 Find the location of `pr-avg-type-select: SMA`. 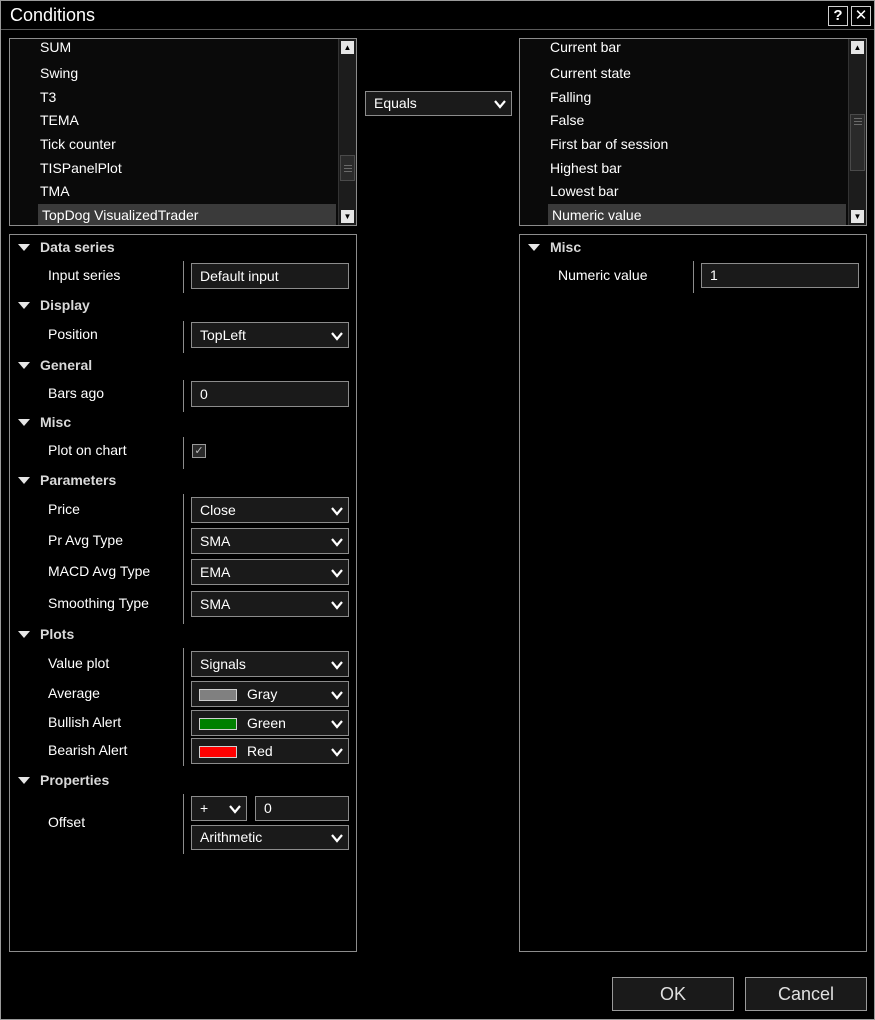

pr-avg-type-select: SMA is located at coordinates (270, 541).